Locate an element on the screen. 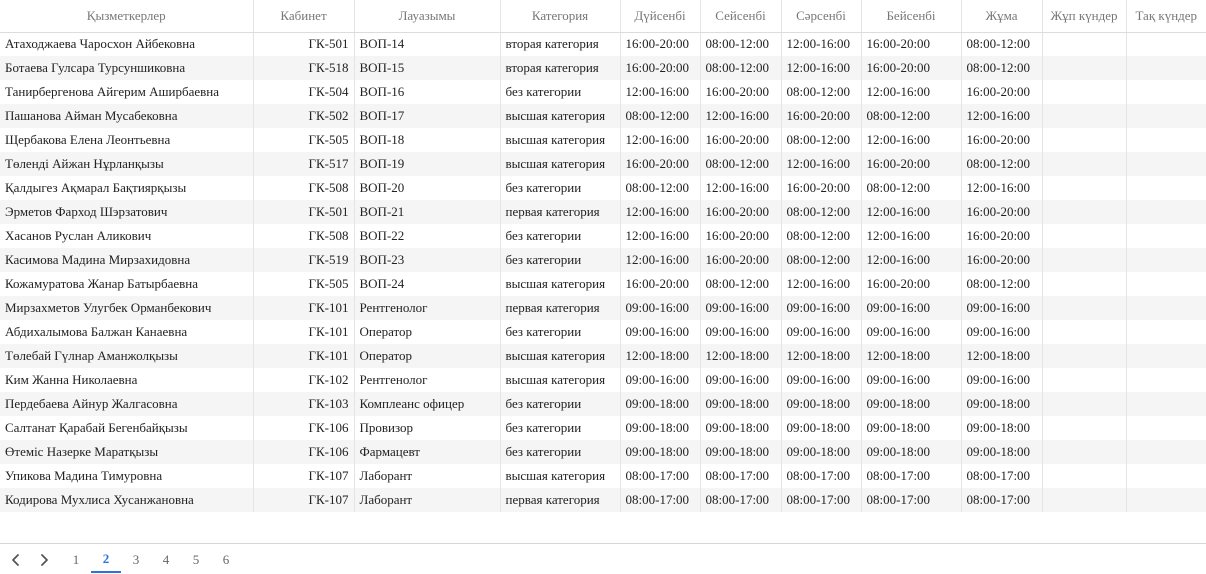  cell-employee: Танирбергенова Айгерим Аширбаевна is located at coordinates (127, 92).